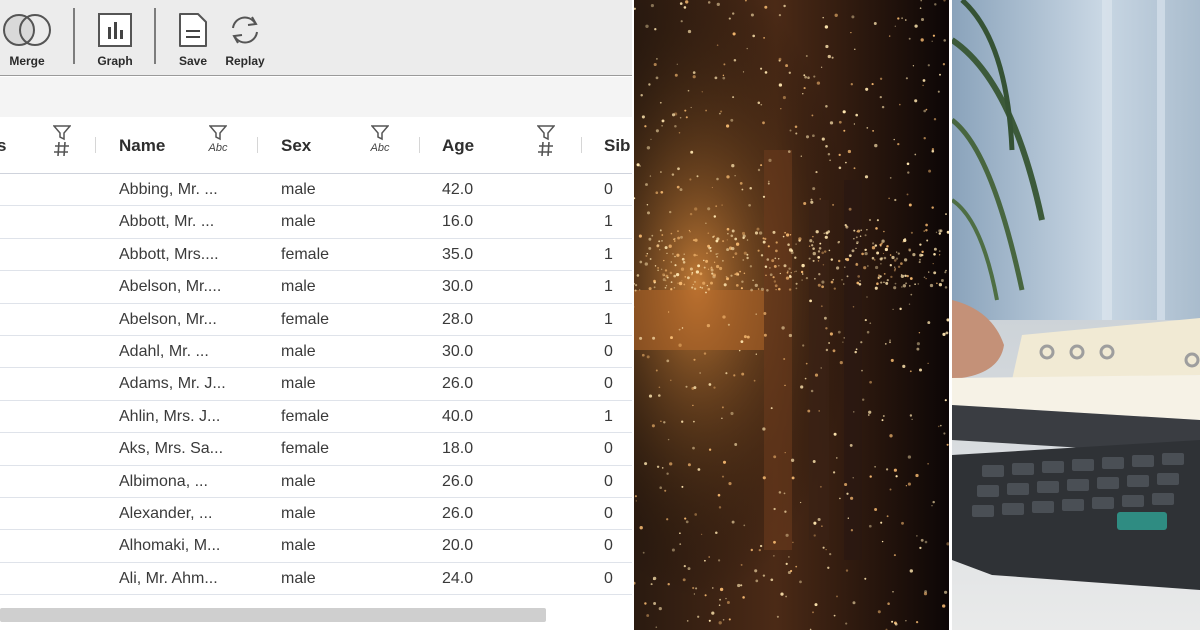  I want to click on table-row: Albimona, ... male 26.0 0, so click(316, 481).